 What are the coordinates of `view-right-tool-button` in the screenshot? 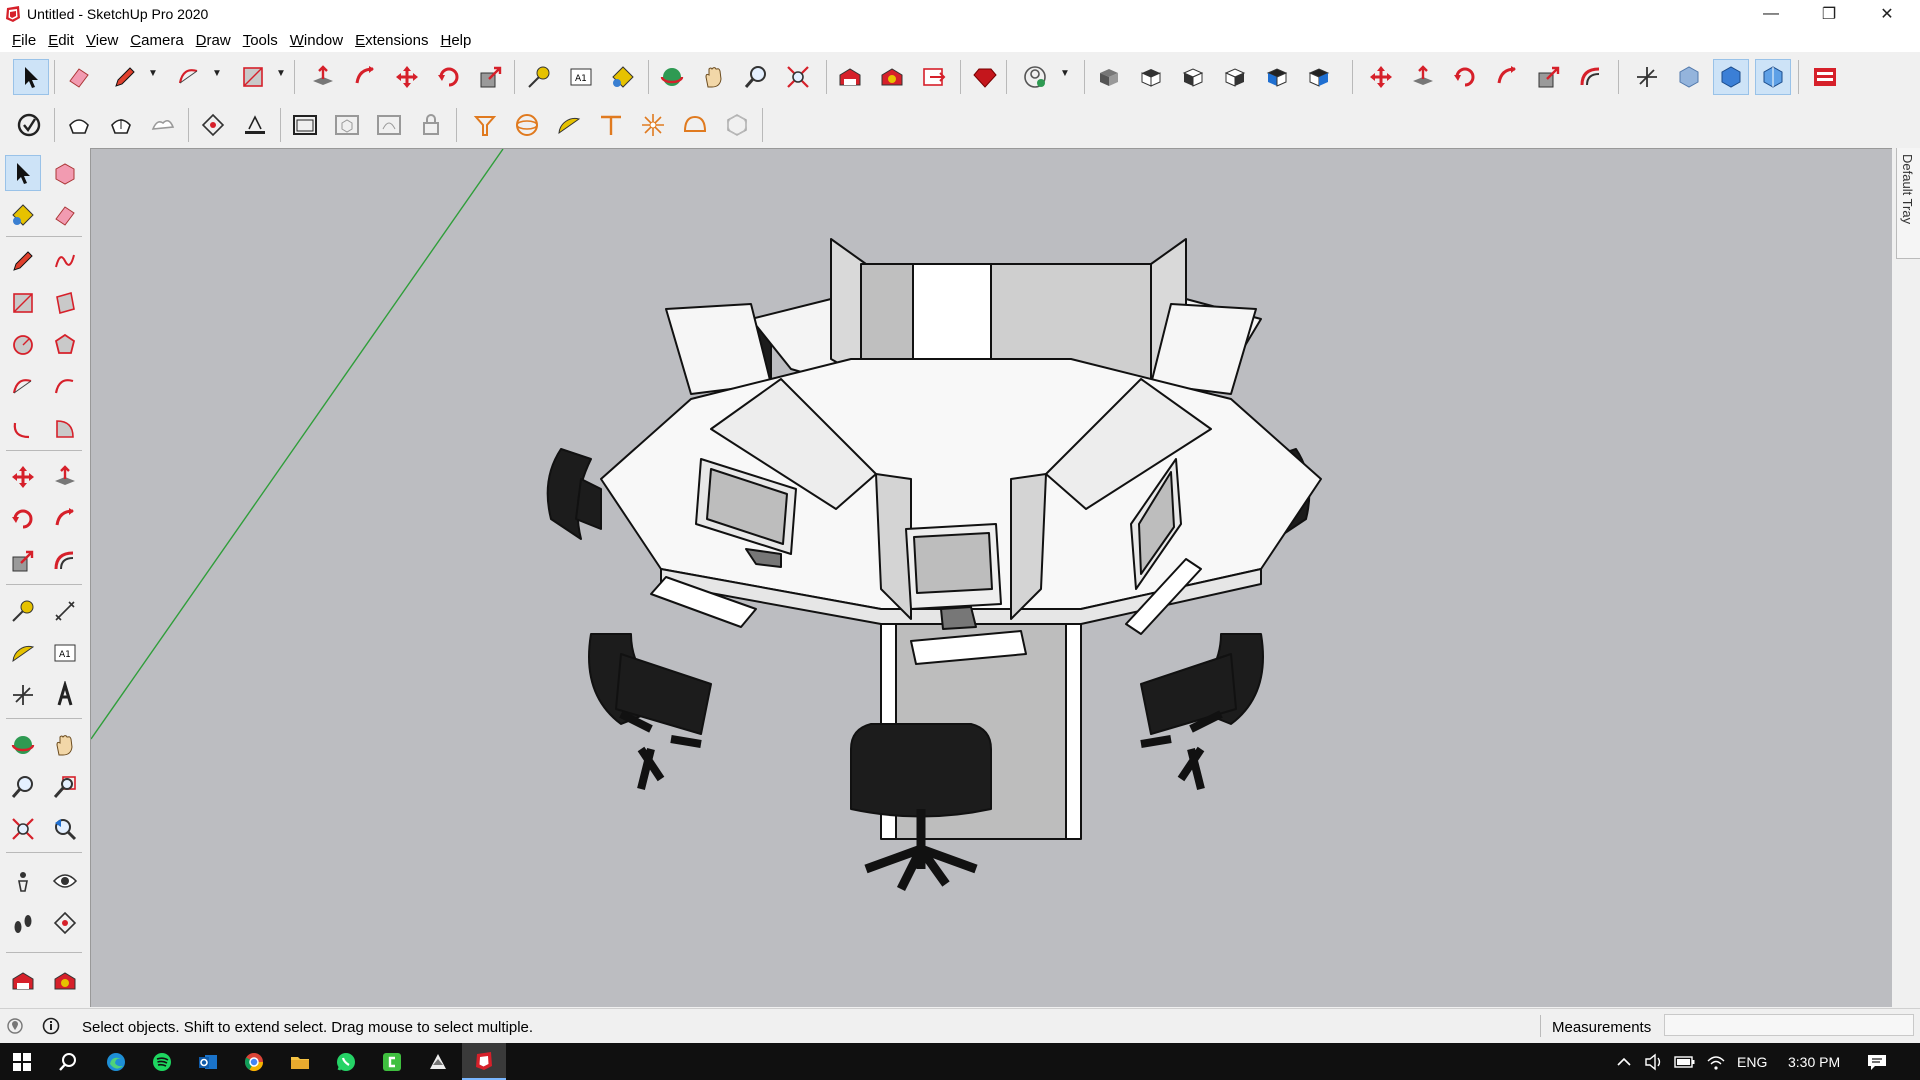 It's located at (1235, 77).